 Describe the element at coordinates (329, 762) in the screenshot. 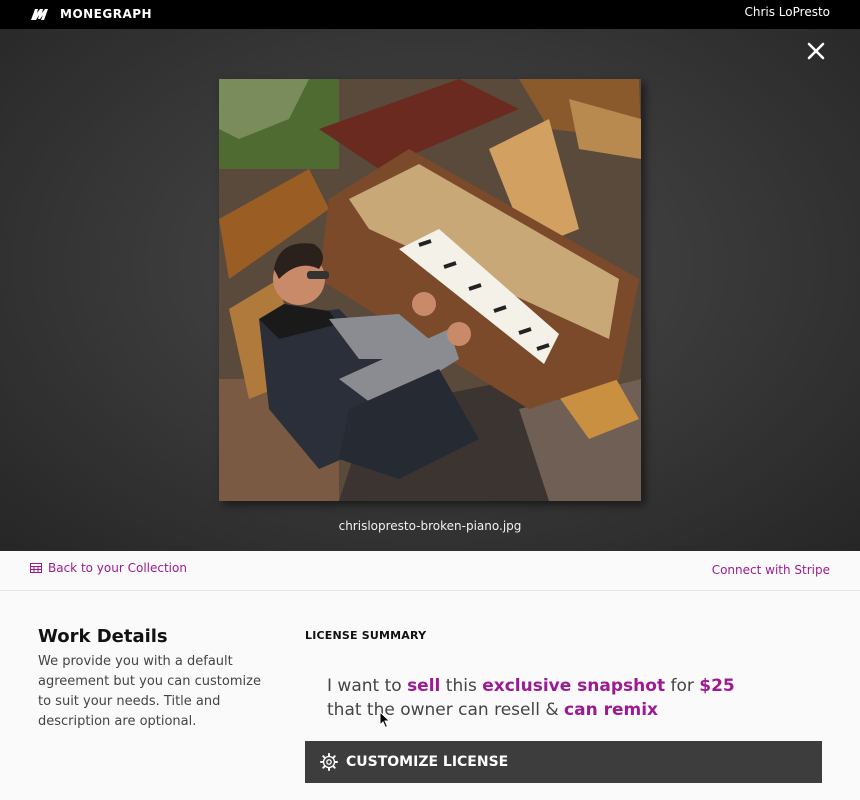

I see `gear-icon` at that location.